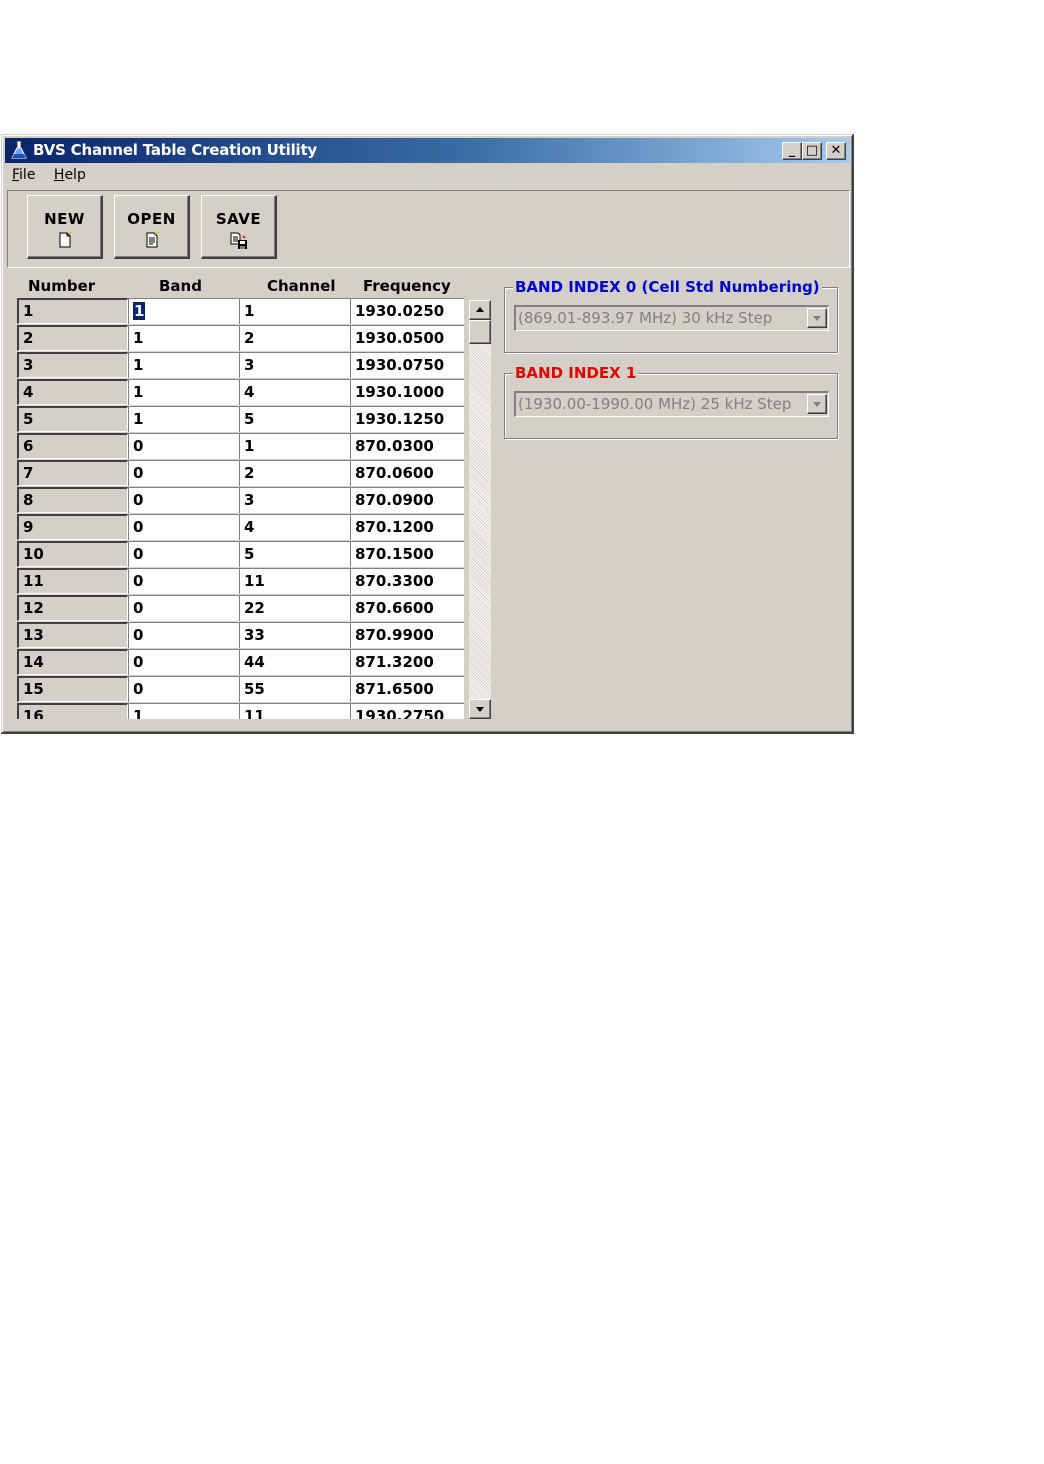  I want to click on table-row: 11 0 11 870.3300, so click(240, 581).